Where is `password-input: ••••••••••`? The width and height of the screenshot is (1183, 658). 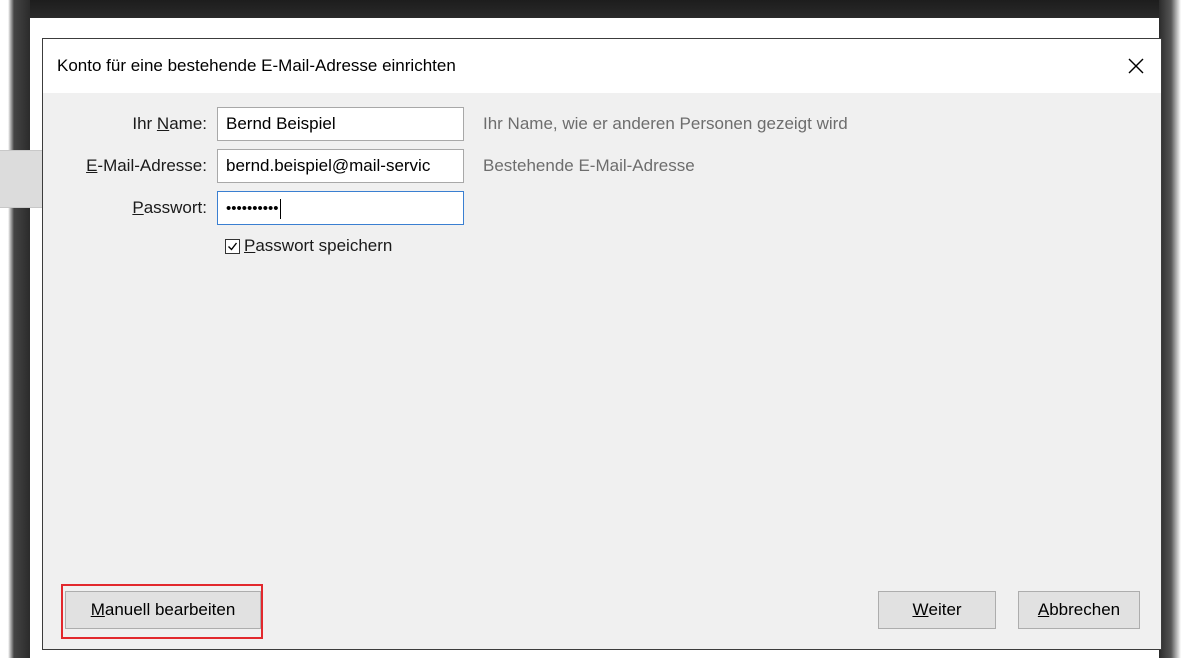 password-input: •••••••••• is located at coordinates (340, 208).